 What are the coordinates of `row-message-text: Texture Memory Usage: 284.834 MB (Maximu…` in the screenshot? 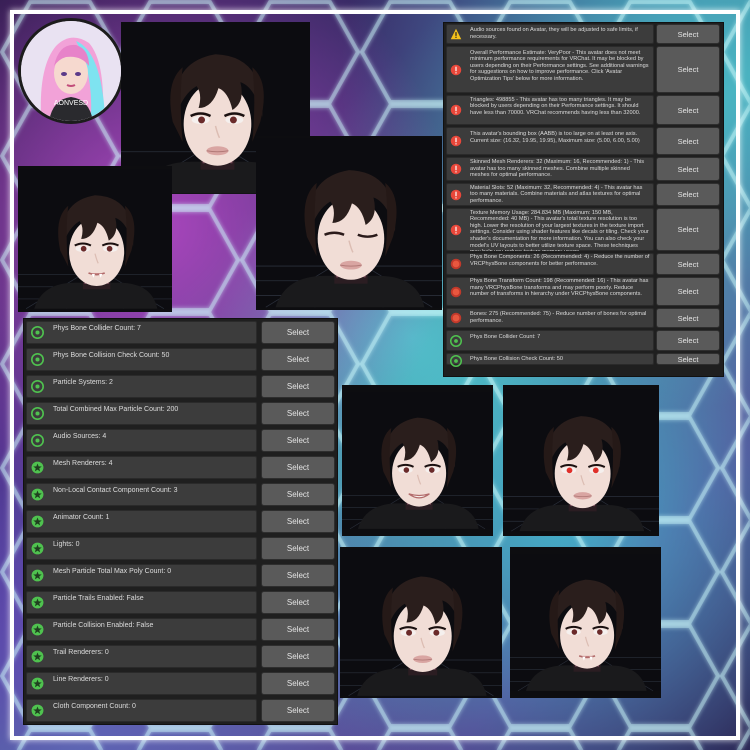 It's located at (559, 230).